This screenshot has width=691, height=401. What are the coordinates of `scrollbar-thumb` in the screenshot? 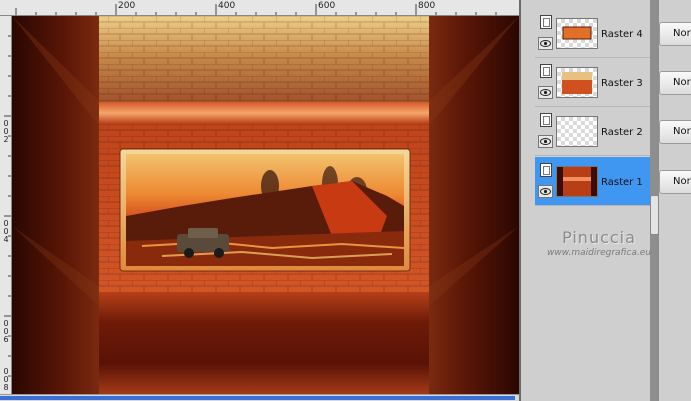 It's located at (257, 398).